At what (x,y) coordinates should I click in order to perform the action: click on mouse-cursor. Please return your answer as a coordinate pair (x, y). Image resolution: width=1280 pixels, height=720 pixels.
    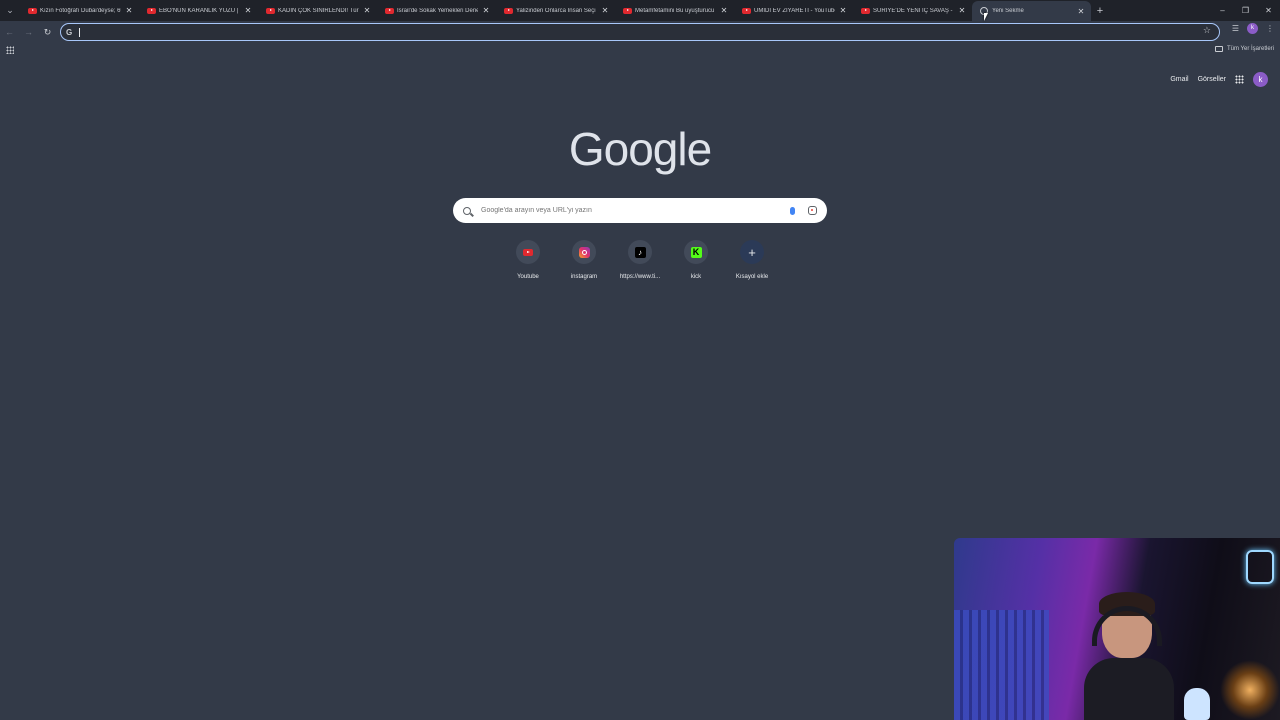
    Looking at the image, I should click on (986, 17).